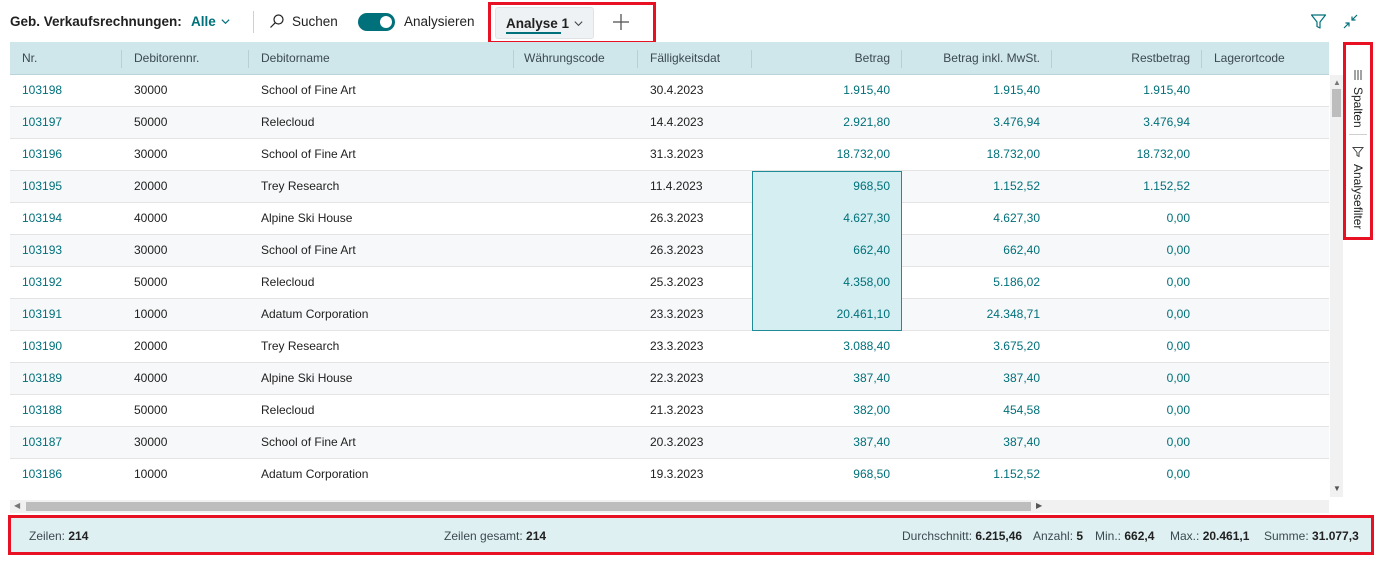 This screenshot has width=1379, height=561. I want to click on column-header-debitor: Debitorennr., so click(189, 58).